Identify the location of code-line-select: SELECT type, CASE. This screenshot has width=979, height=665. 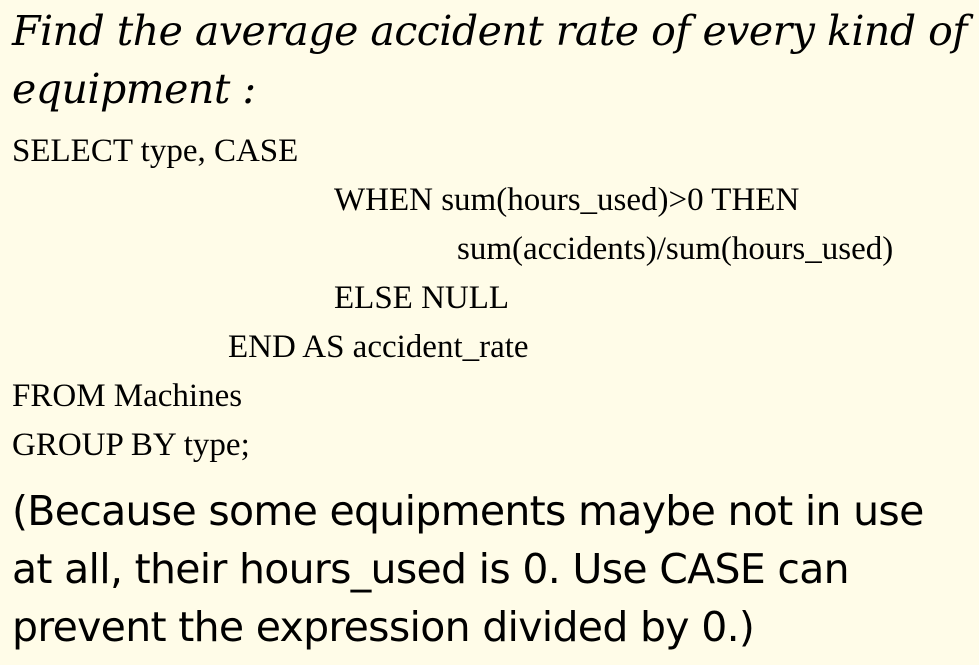
(155, 151).